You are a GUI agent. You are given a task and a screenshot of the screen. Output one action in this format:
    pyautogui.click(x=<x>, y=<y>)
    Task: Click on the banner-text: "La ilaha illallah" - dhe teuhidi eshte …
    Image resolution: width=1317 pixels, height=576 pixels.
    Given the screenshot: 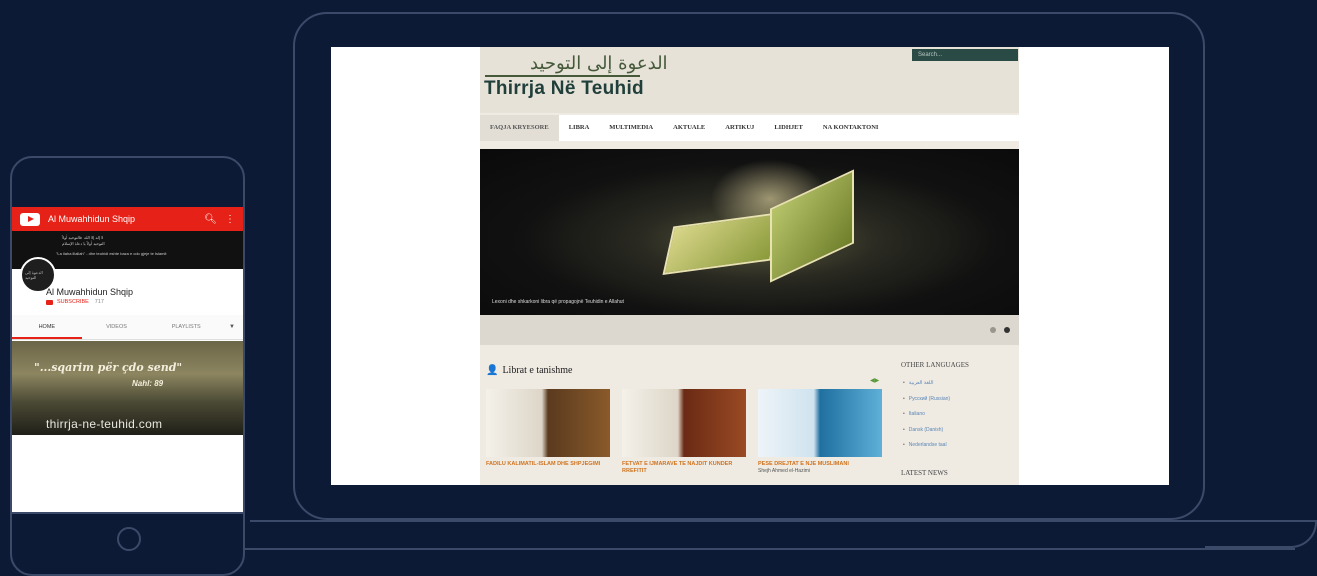 What is the action you would take?
    pyautogui.click(x=111, y=253)
    